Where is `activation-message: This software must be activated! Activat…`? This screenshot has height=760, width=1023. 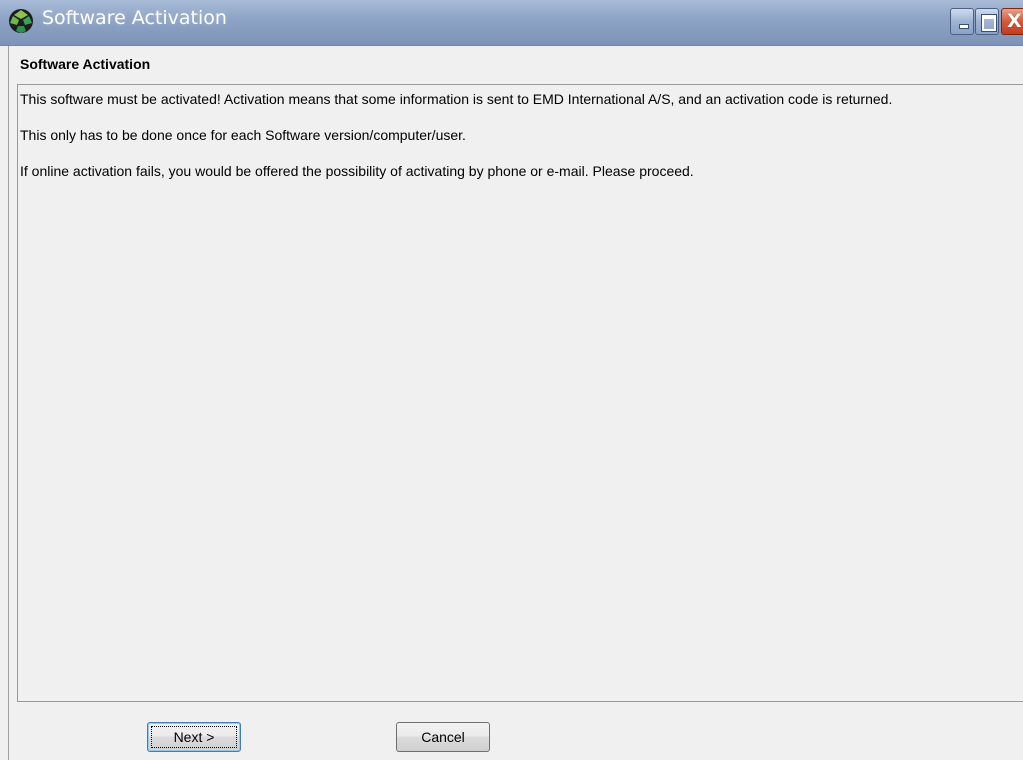 activation-message: This software must be activated! Activat… is located at coordinates (519, 144).